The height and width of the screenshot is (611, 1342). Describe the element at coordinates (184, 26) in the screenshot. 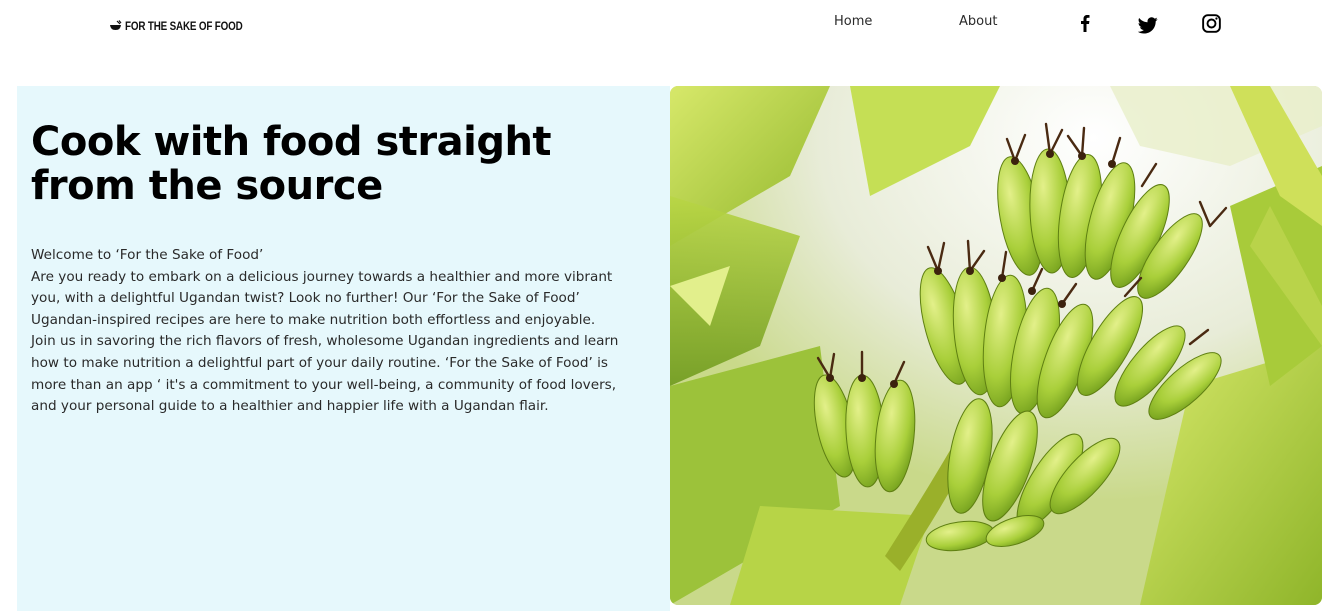

I see `logo-text: FOR THE SAKE OF FOOD` at that location.